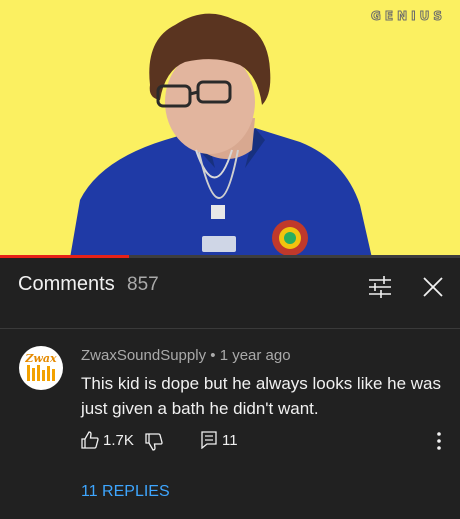  What do you see at coordinates (230, 440) in the screenshot?
I see `reply-count: 11` at bounding box center [230, 440].